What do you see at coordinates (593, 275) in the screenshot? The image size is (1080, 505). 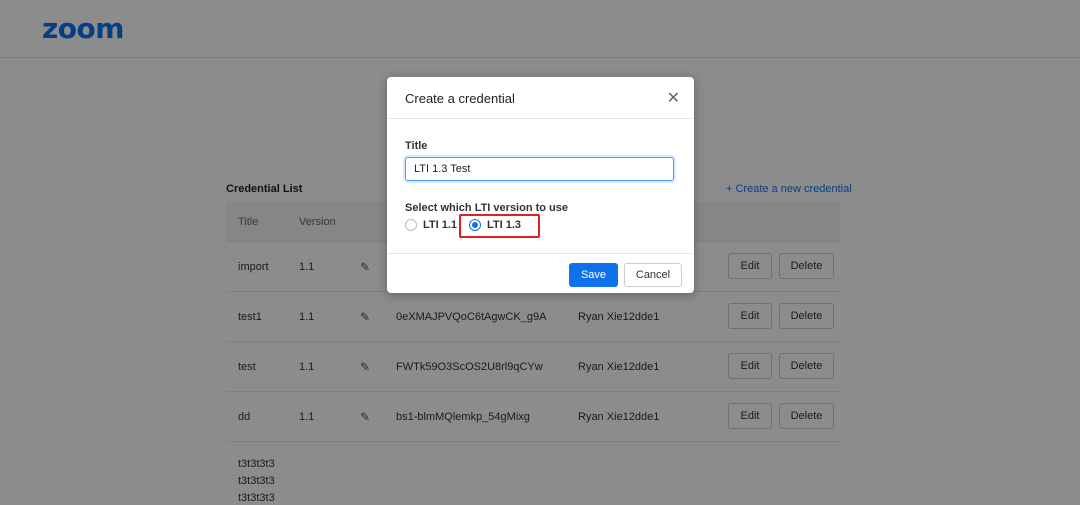 I see `save-button: Save` at bounding box center [593, 275].